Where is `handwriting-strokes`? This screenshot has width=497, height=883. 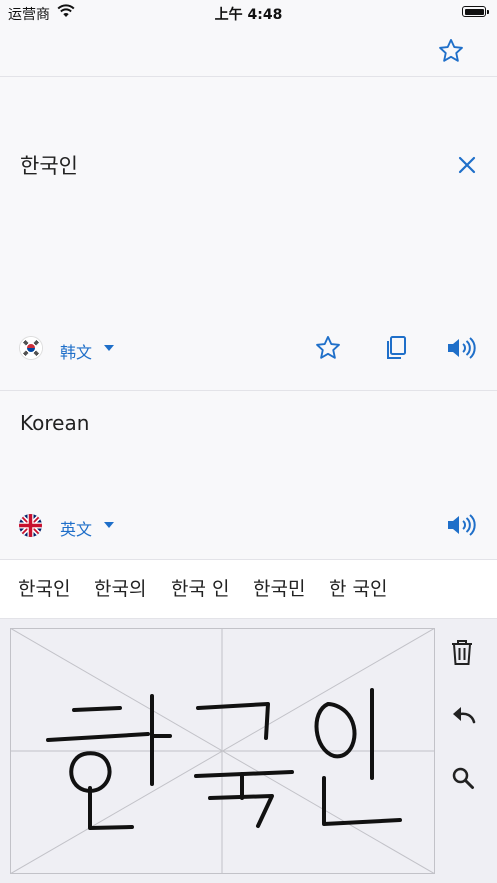 handwriting-strokes is located at coordinates (224, 759).